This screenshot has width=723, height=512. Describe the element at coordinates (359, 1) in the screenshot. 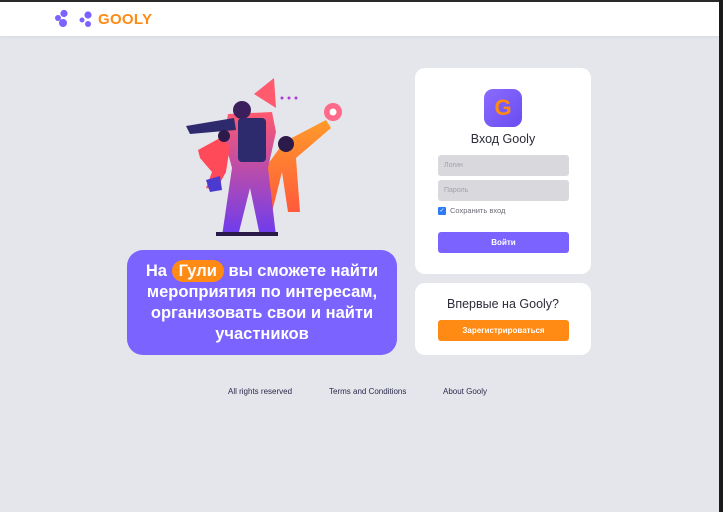

I see `window-edge` at that location.